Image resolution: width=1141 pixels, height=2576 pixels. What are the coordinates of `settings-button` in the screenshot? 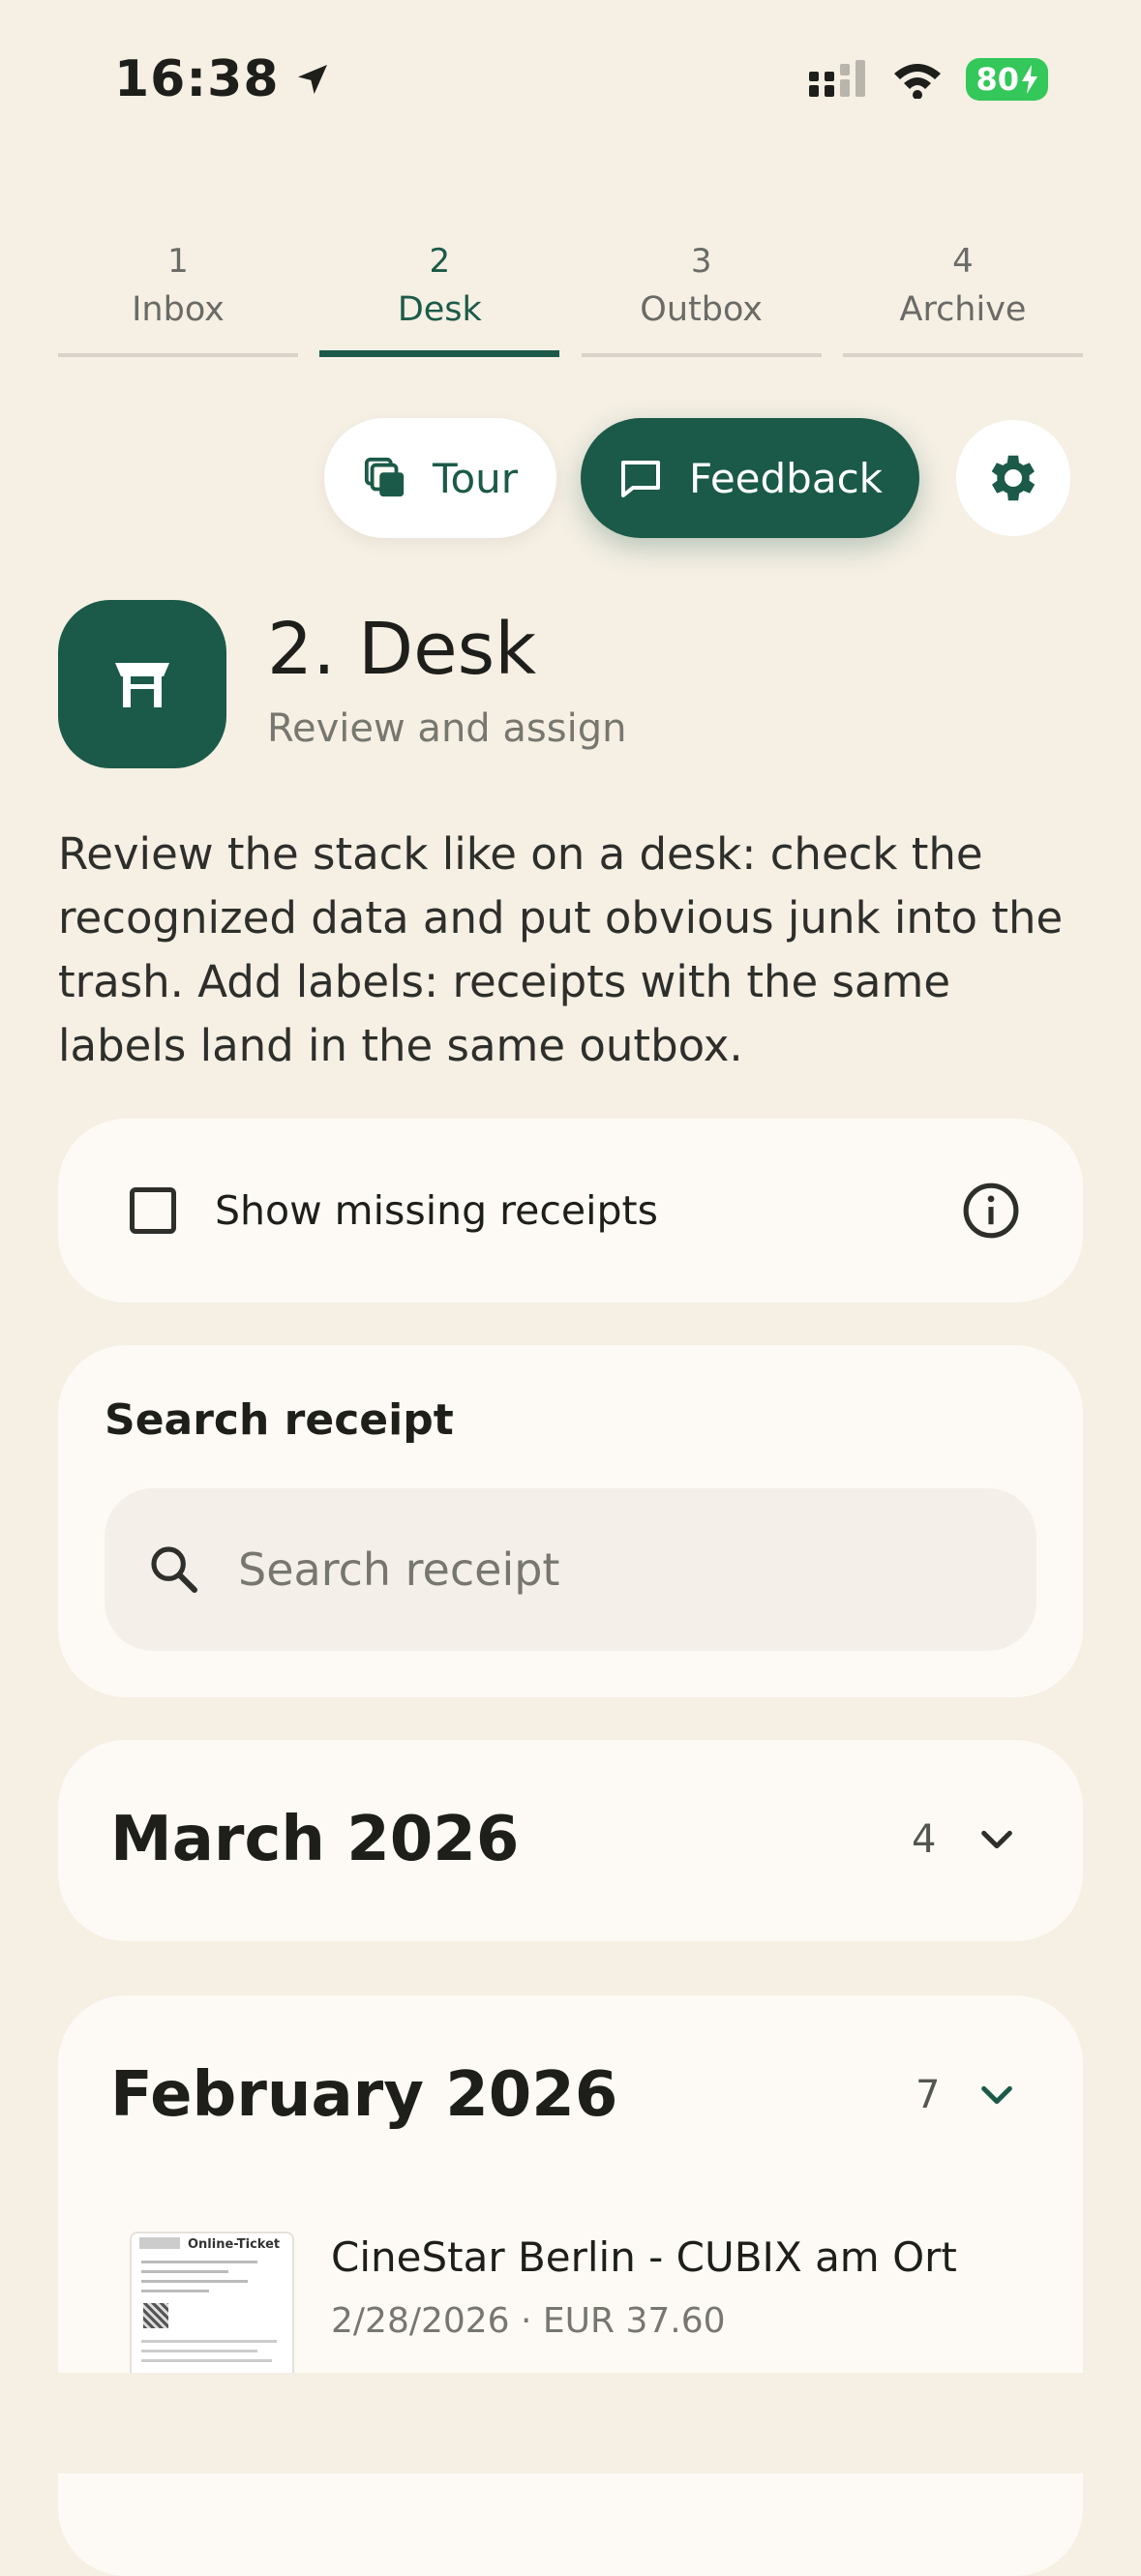 It's located at (1013, 478).